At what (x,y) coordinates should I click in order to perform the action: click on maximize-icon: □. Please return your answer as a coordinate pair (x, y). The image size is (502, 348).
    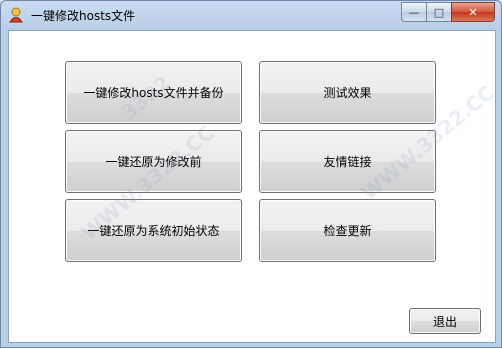
    Looking at the image, I should click on (439, 12).